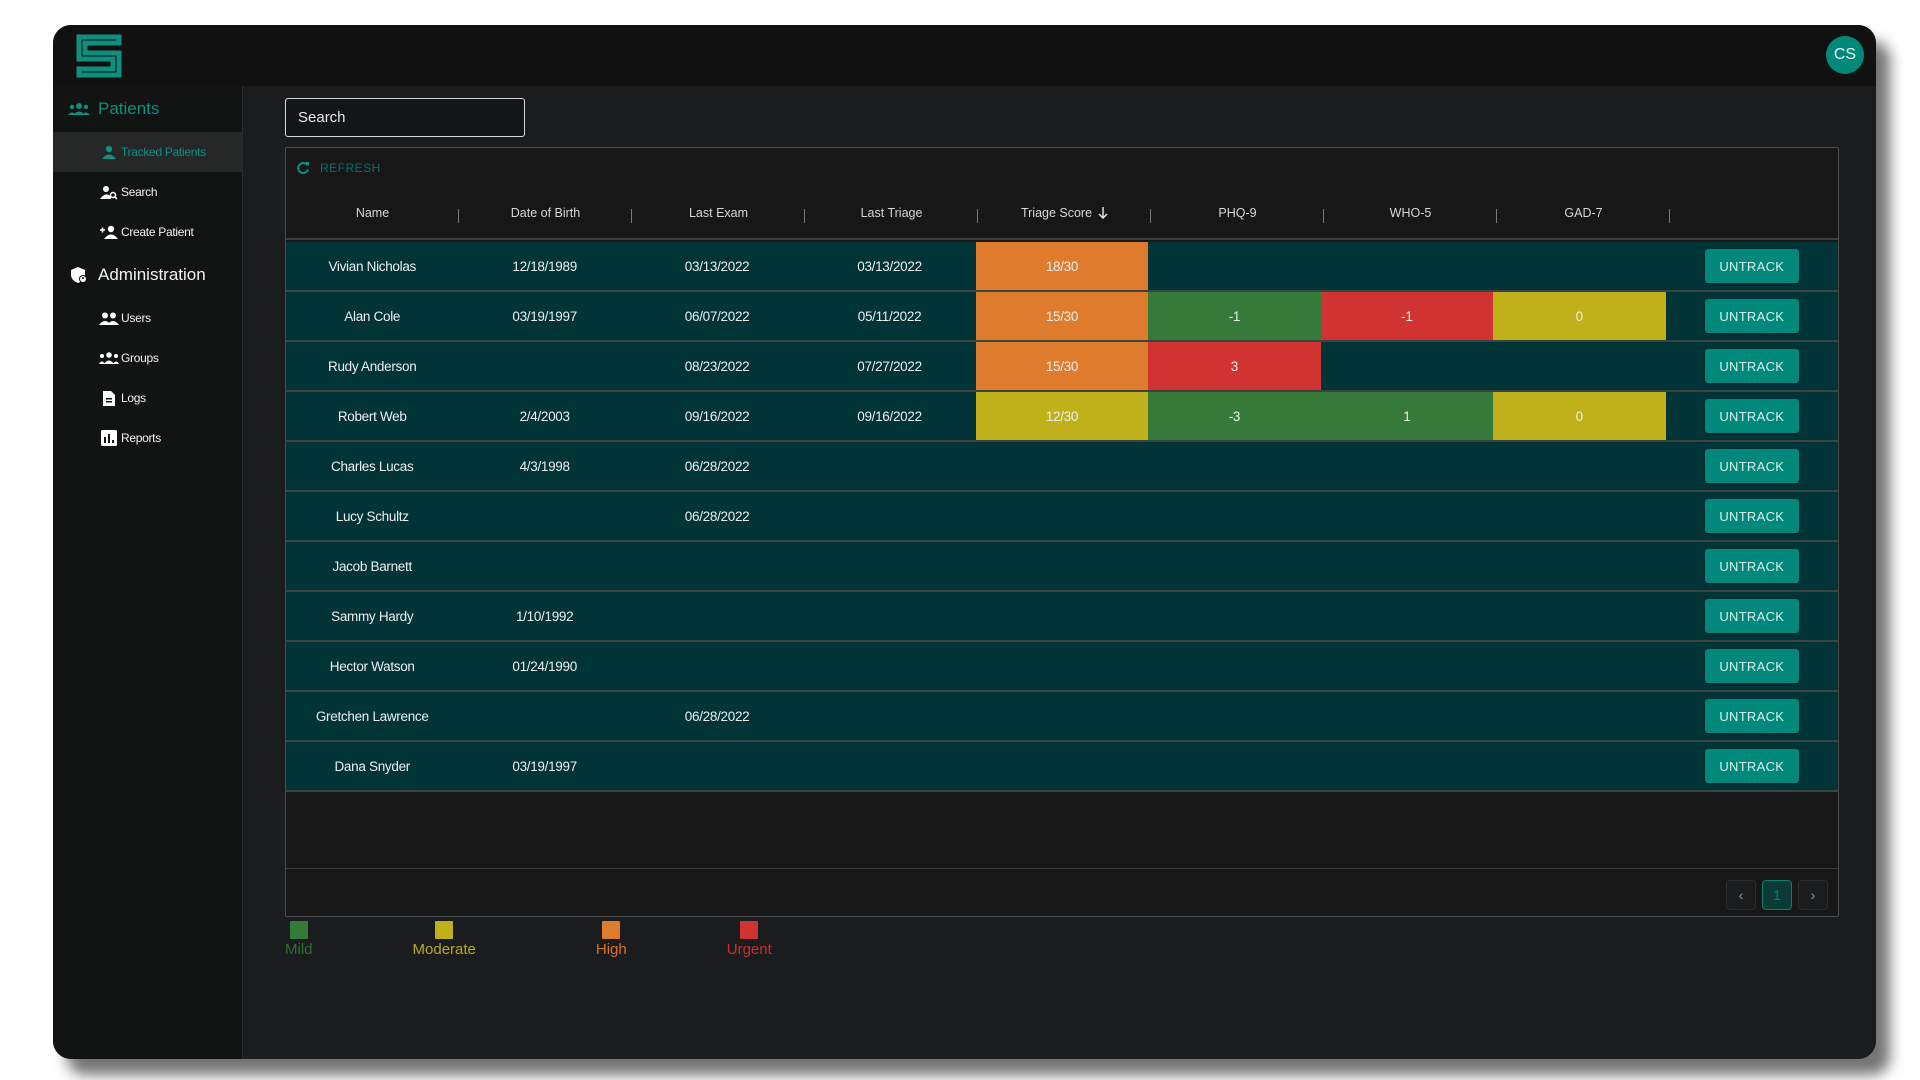  Describe the element at coordinates (889, 316) in the screenshot. I see `cell-last-triage: 05/11/2022` at that location.